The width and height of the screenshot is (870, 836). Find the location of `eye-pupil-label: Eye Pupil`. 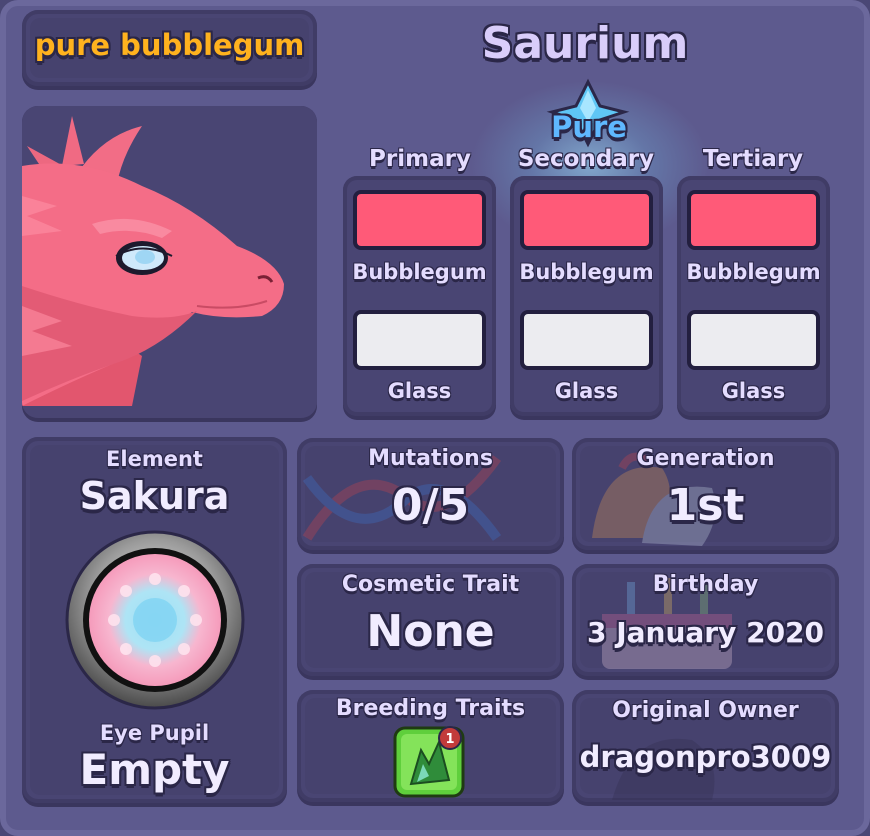

eye-pupil-label: Eye Pupil is located at coordinates (154, 733).